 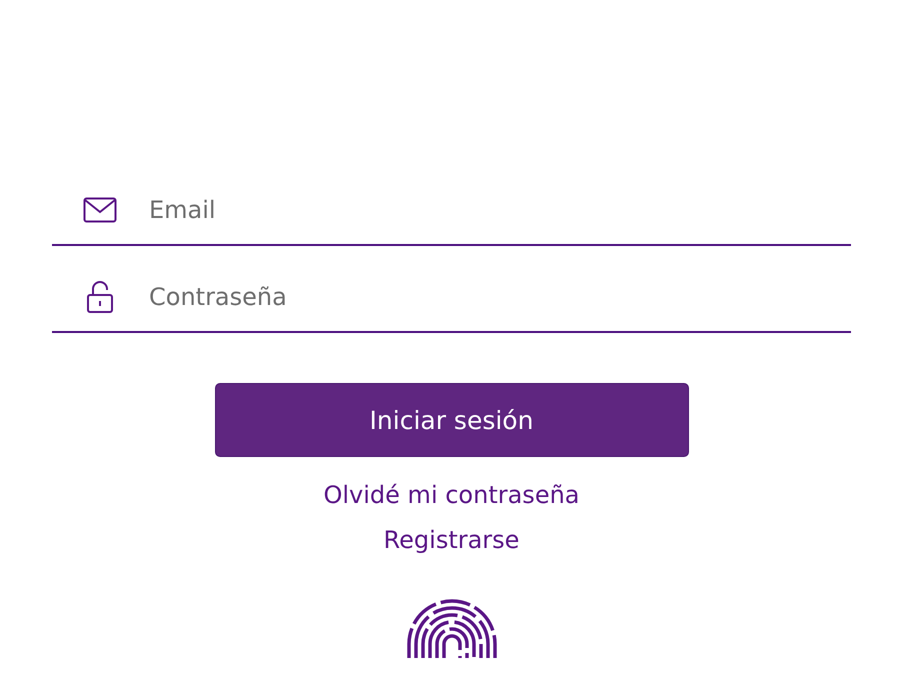 What do you see at coordinates (452, 495) in the screenshot?
I see `text-link: Olvidé mi contraseña` at bounding box center [452, 495].